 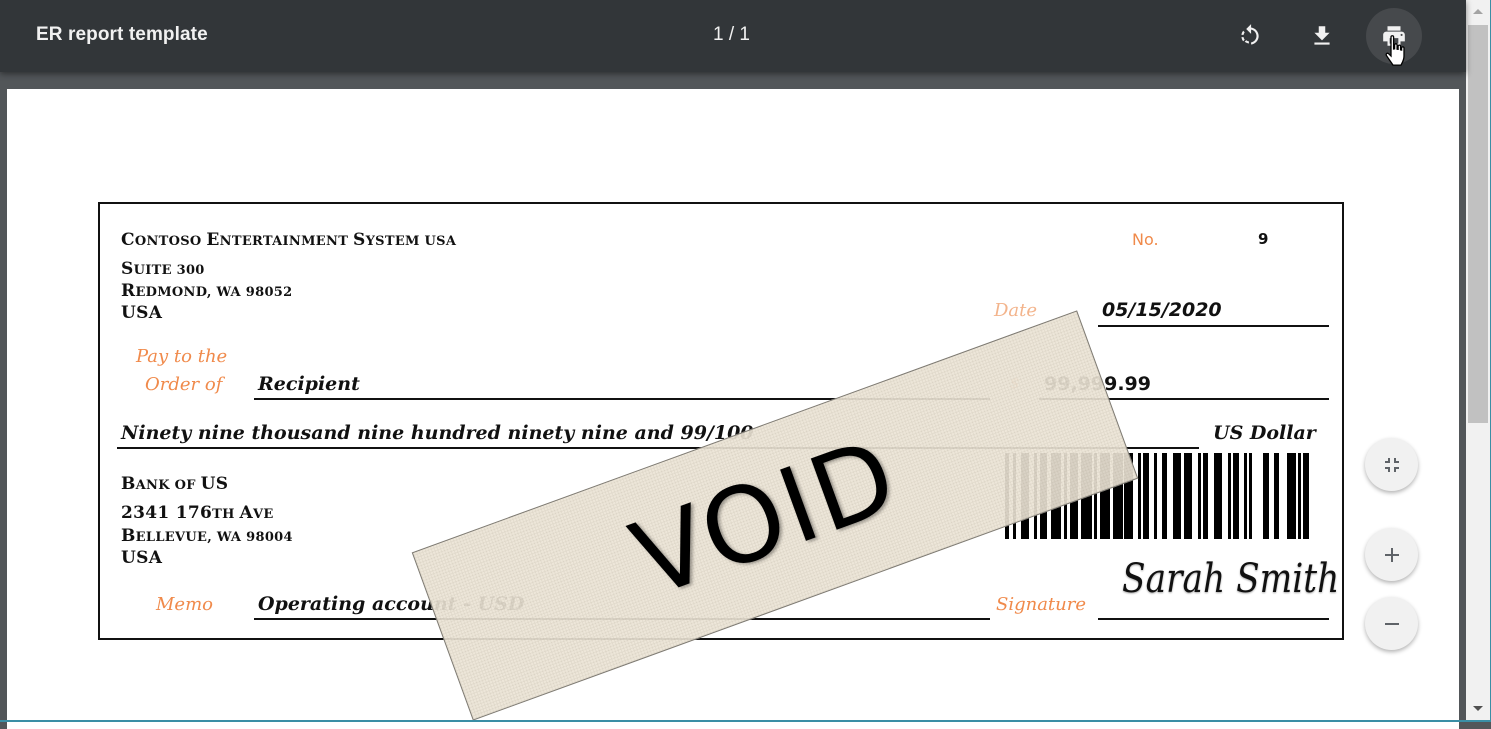 I want to click on document-title: ER report template, so click(x=122, y=34).